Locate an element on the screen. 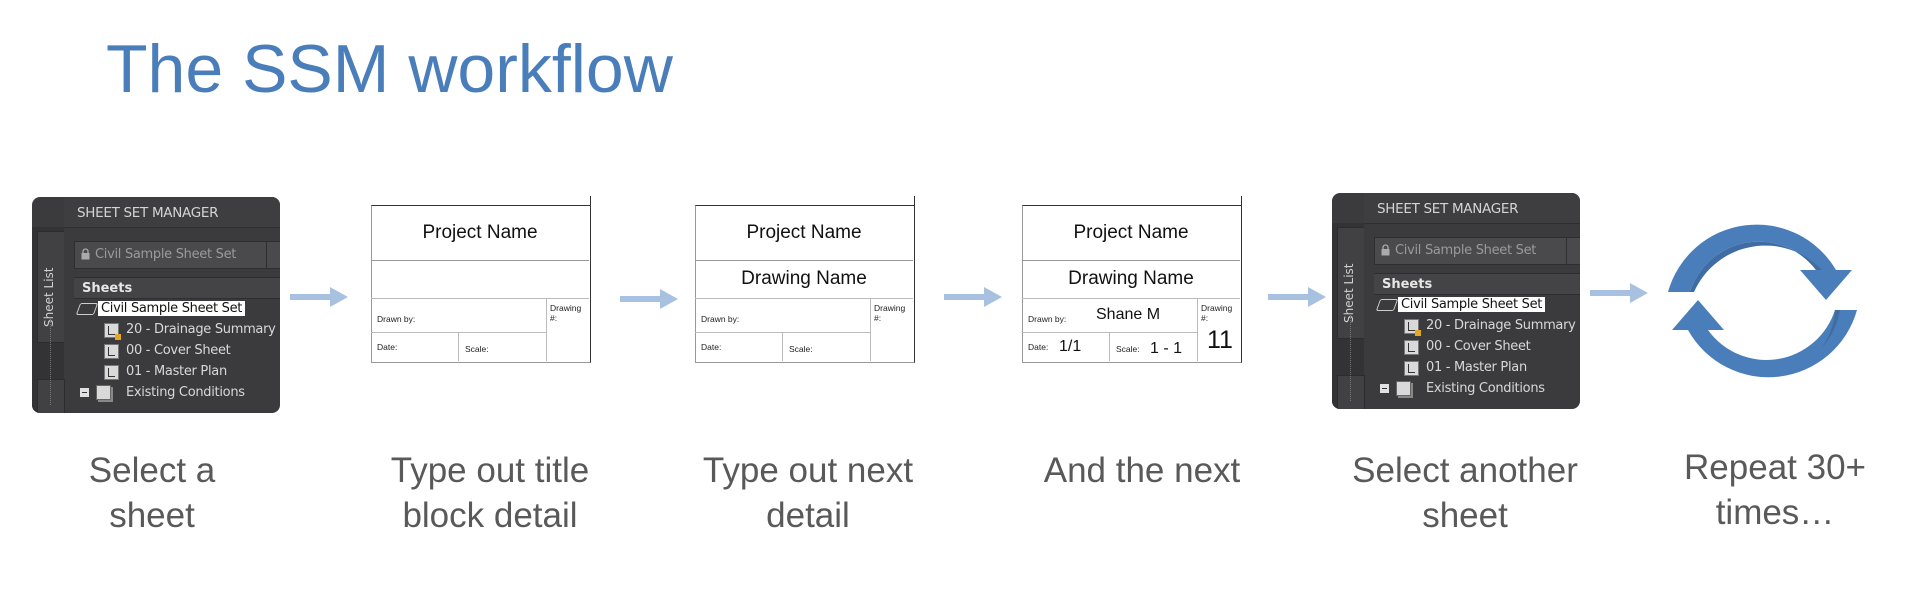  step-caption: And the next is located at coordinates (1142, 470).